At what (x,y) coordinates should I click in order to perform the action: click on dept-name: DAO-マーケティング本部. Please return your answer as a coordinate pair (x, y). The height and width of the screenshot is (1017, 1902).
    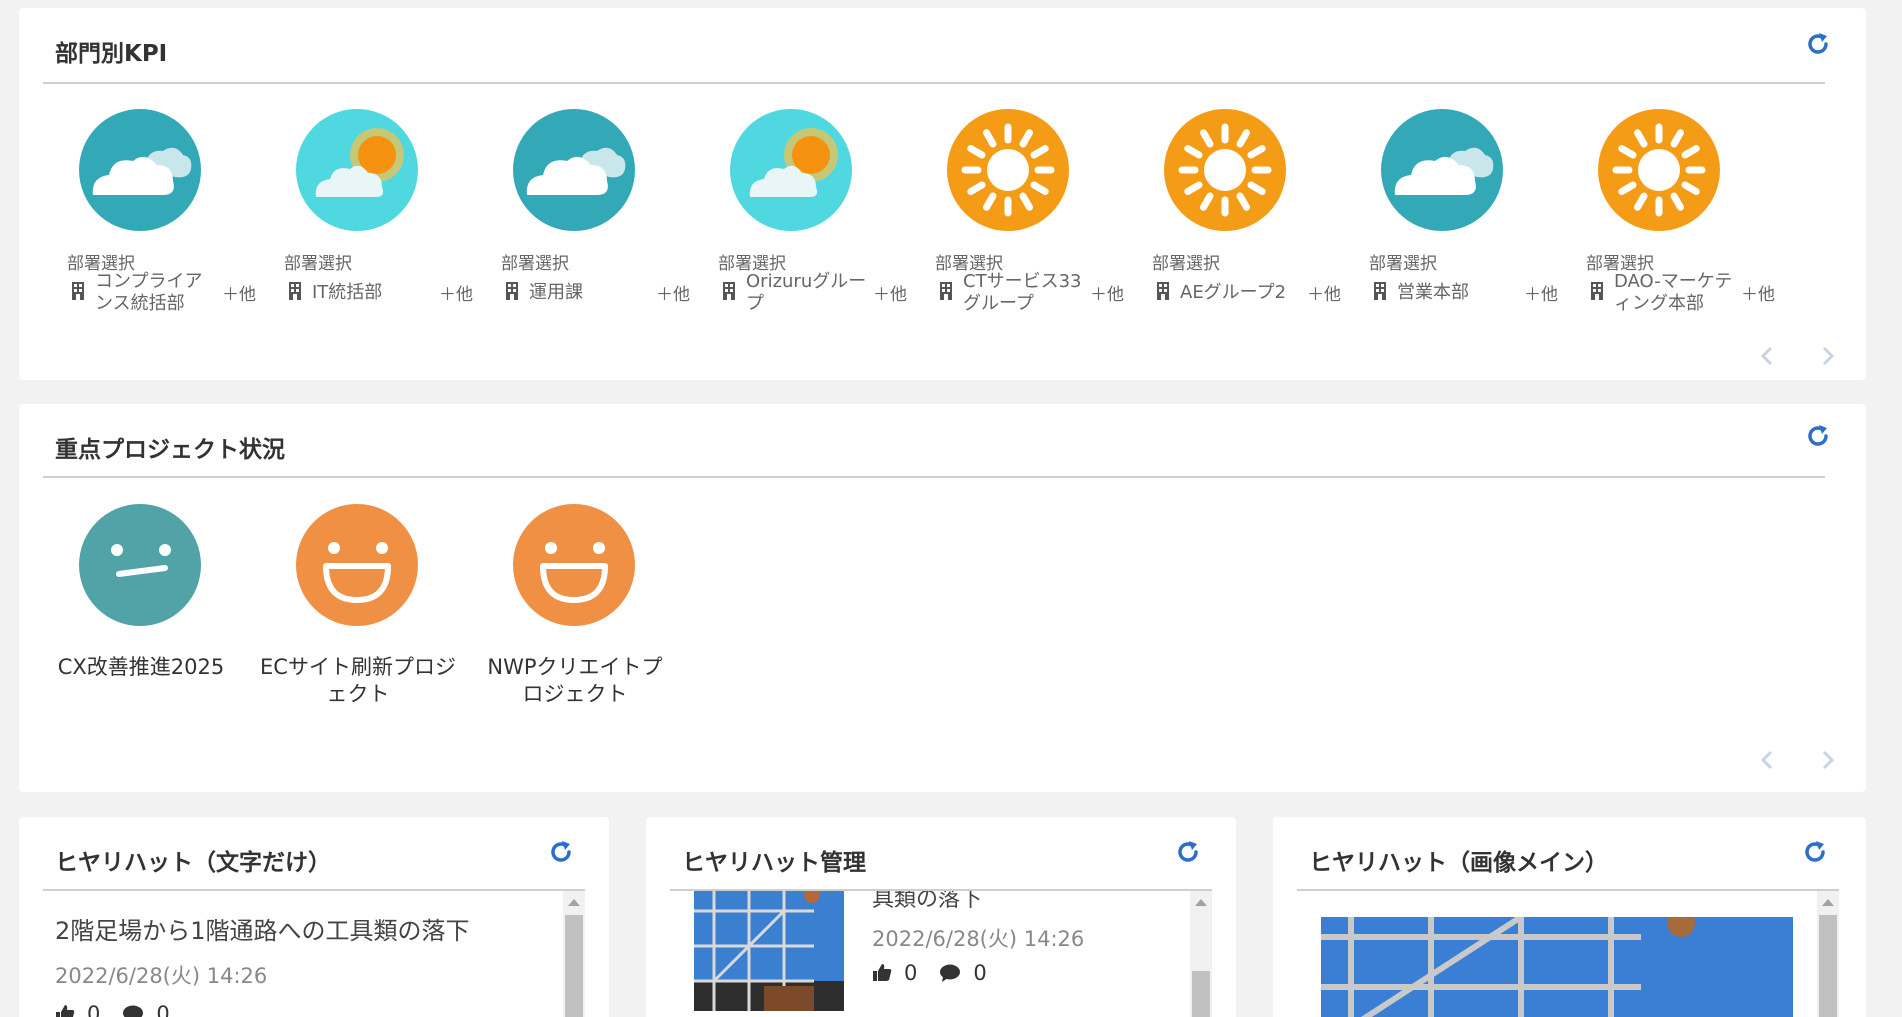
    Looking at the image, I should click on (1673, 292).